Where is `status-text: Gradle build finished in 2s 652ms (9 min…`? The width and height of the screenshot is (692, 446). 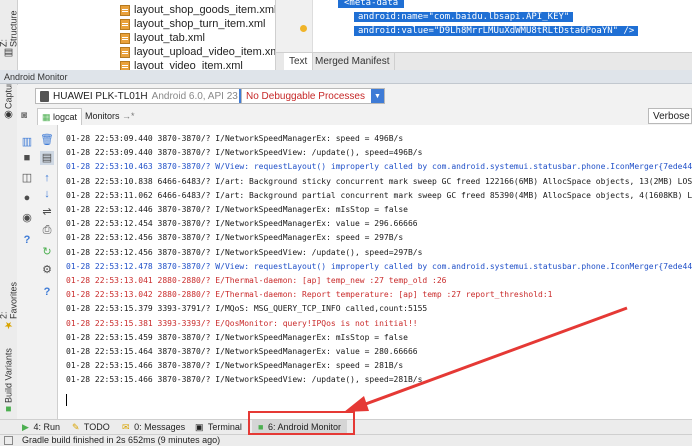 status-text: Gradle build finished in 2s 652ms (9 min… is located at coordinates (121, 440).